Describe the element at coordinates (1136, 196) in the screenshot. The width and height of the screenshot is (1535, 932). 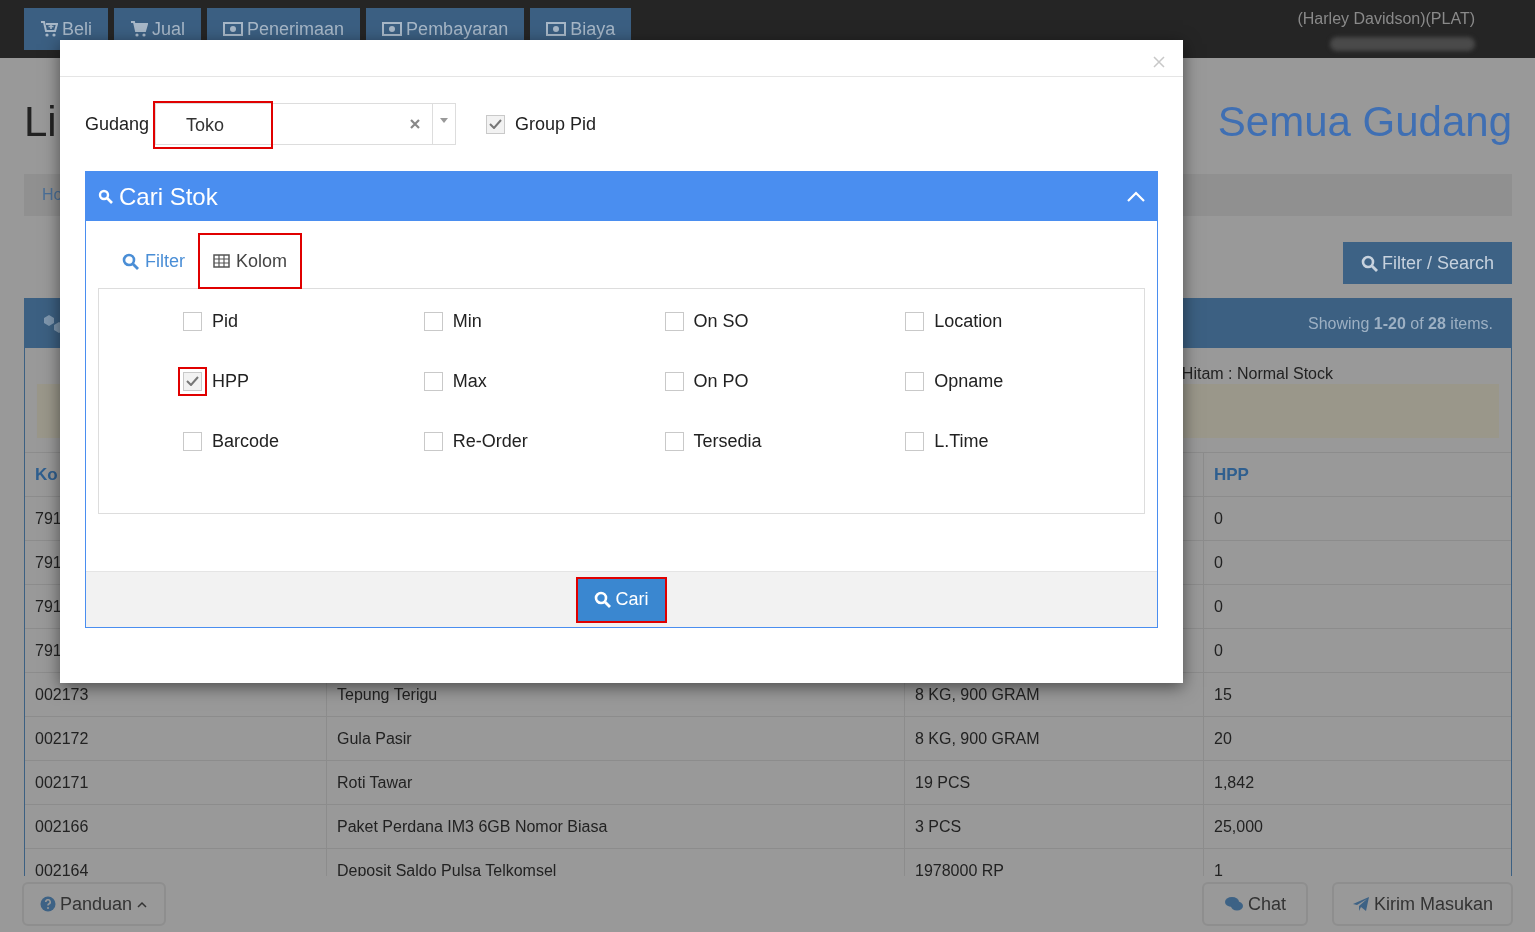
I see `chevron-up-icon` at that location.